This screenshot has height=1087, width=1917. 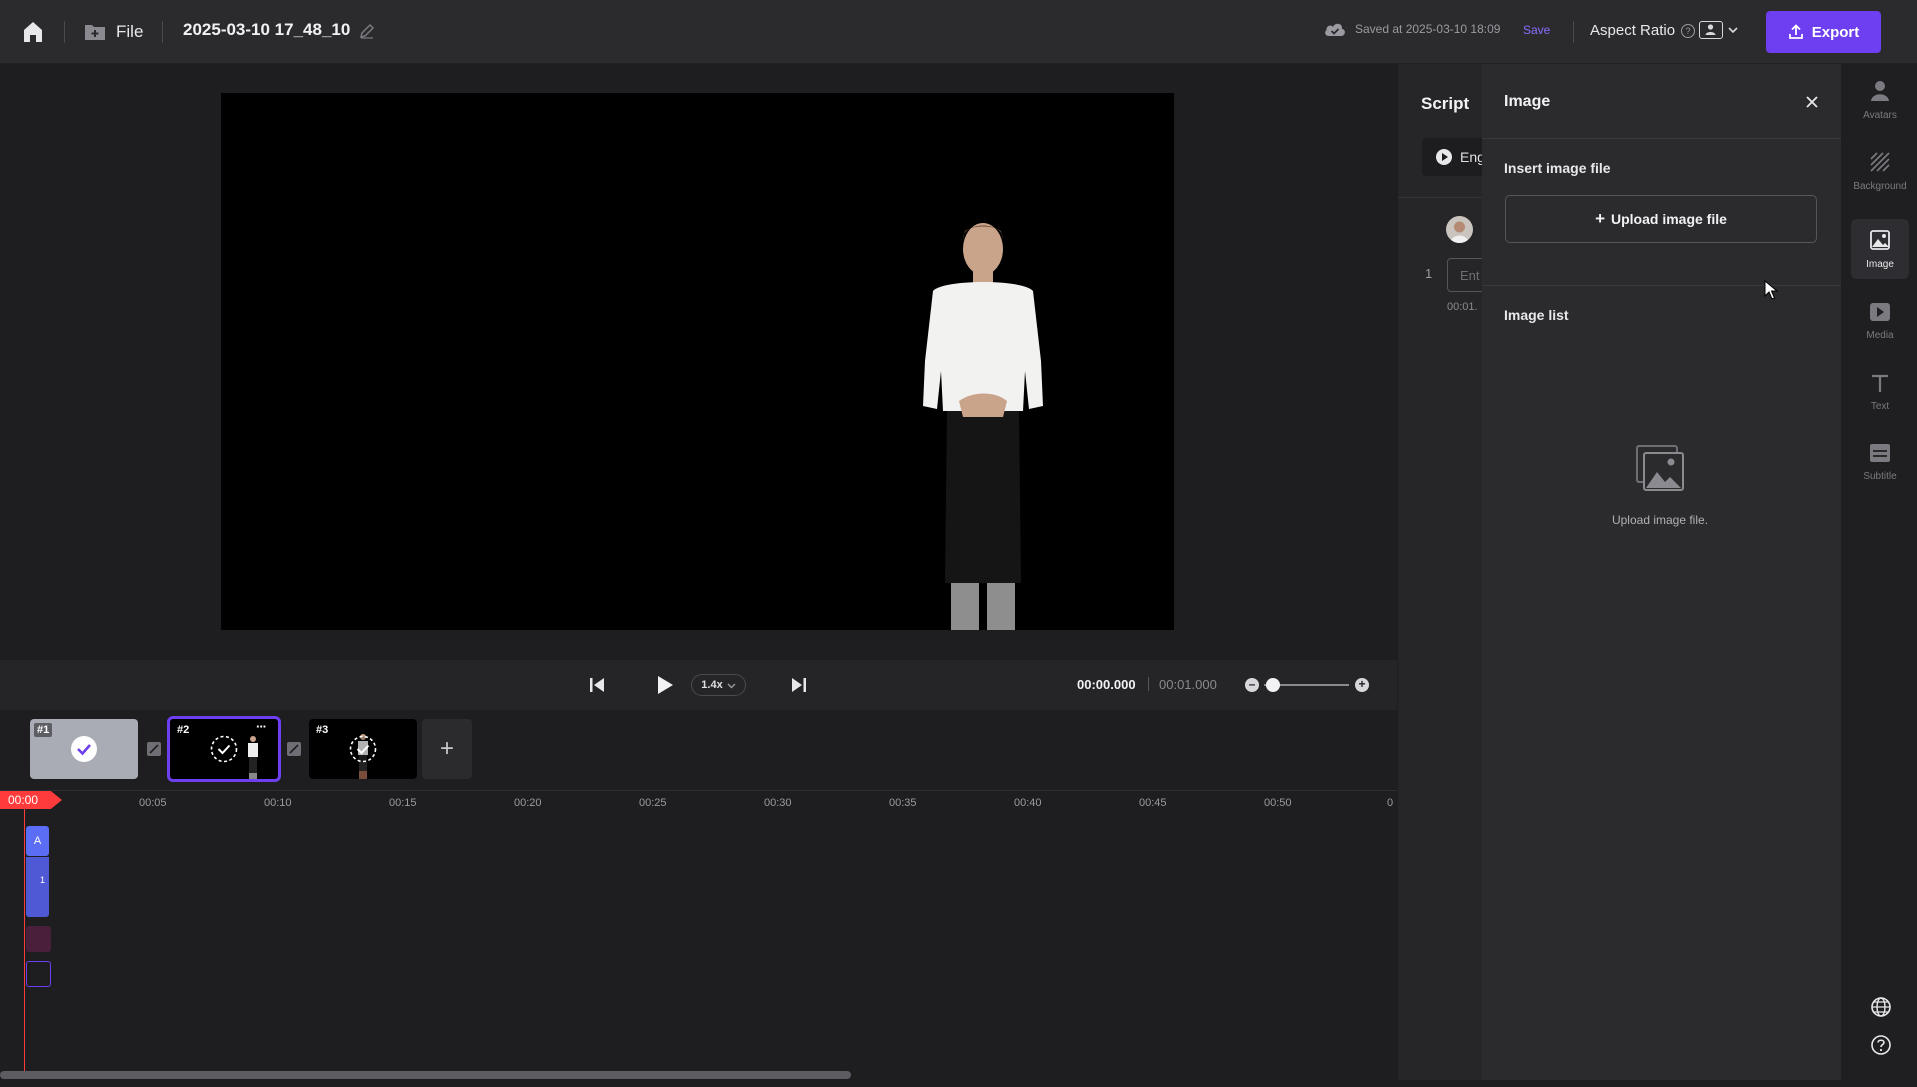 What do you see at coordinates (1823, 32) in the screenshot?
I see `export-button: Export` at bounding box center [1823, 32].